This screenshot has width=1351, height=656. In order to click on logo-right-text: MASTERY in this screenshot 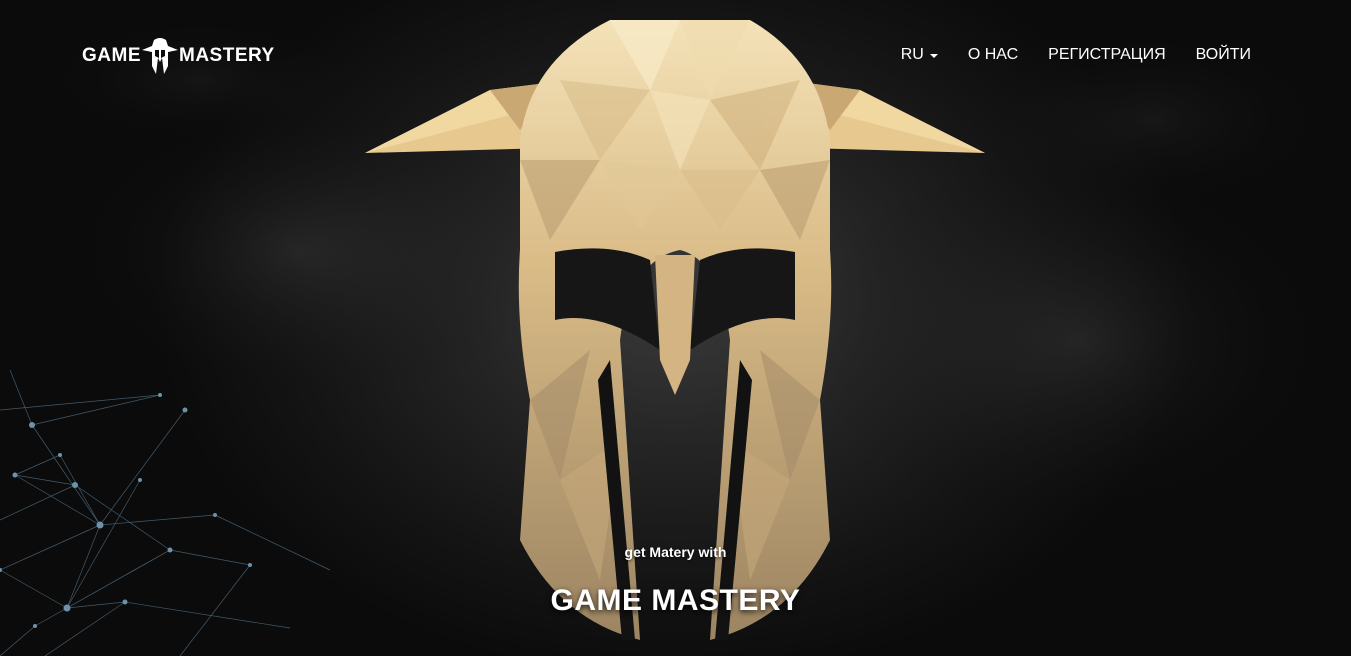, I will do `click(227, 55)`.